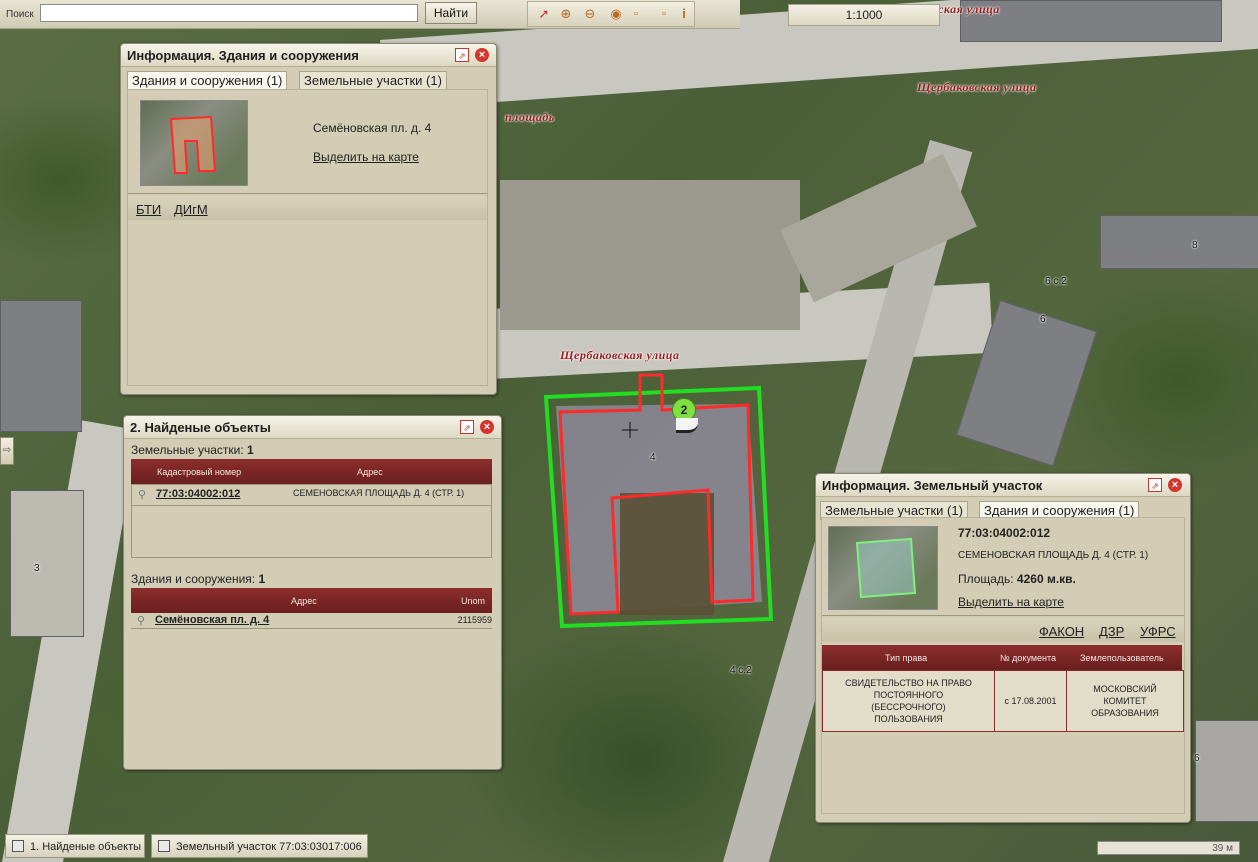 Image resolution: width=1258 pixels, height=862 pixels. I want to click on parcel-info-titlebar: Информация. Земельный участок ⇗ ×, so click(1003, 485).